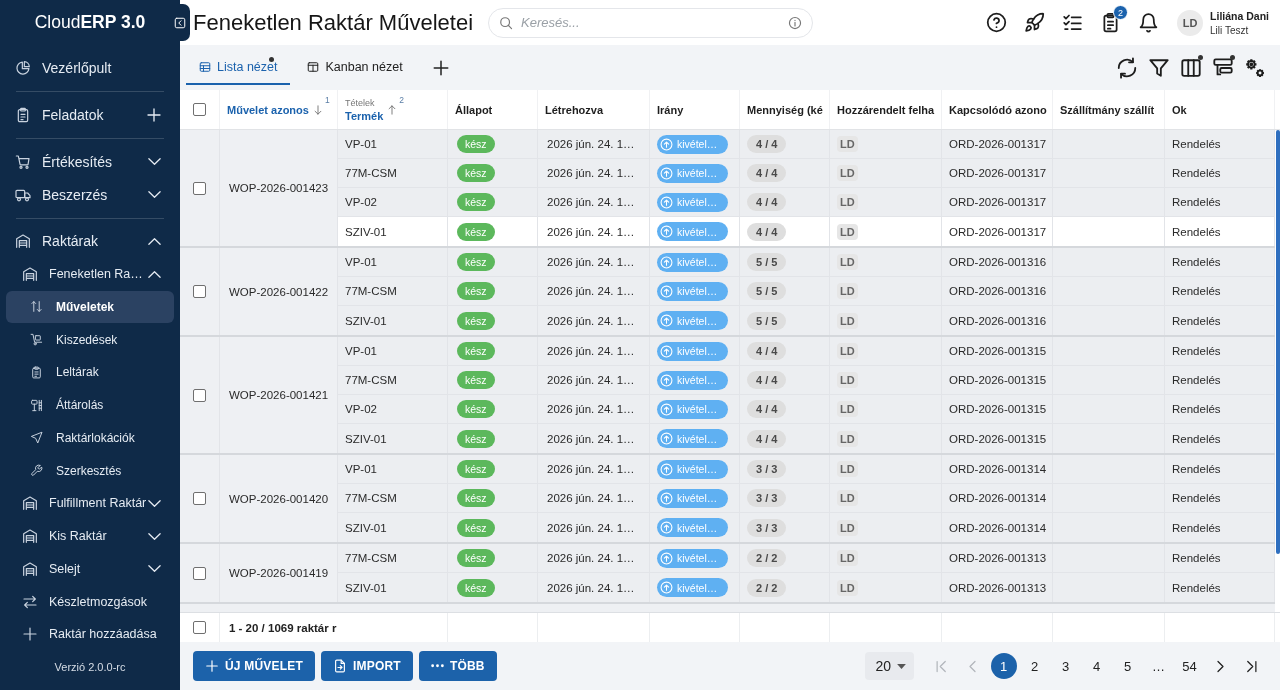 Image resolution: width=1280 pixels, height=690 pixels. What do you see at coordinates (199, 109) in the screenshot?
I see `select-all-checkbox` at bounding box center [199, 109].